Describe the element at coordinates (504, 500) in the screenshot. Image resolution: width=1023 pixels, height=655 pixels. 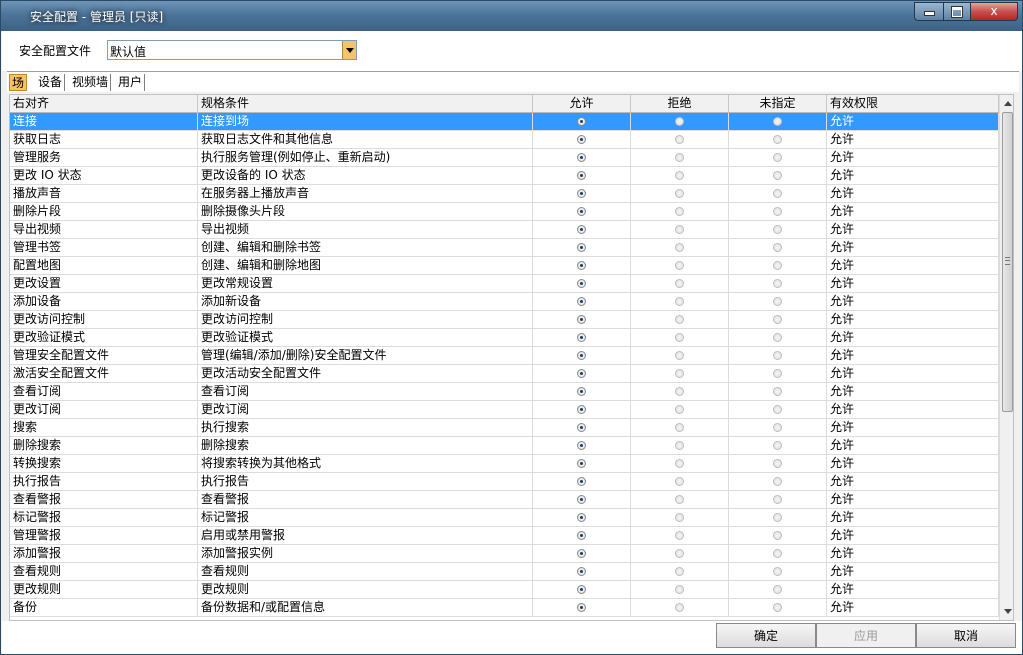
I see `table-row: 查看警报 查看警报 允许` at that location.